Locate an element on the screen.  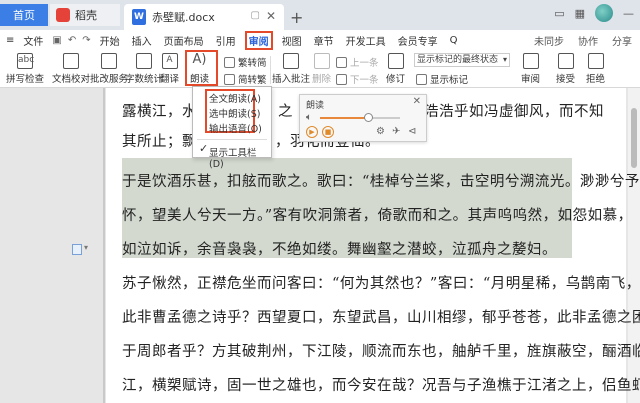
simp-trad-icon is located at coordinates (229, 79).